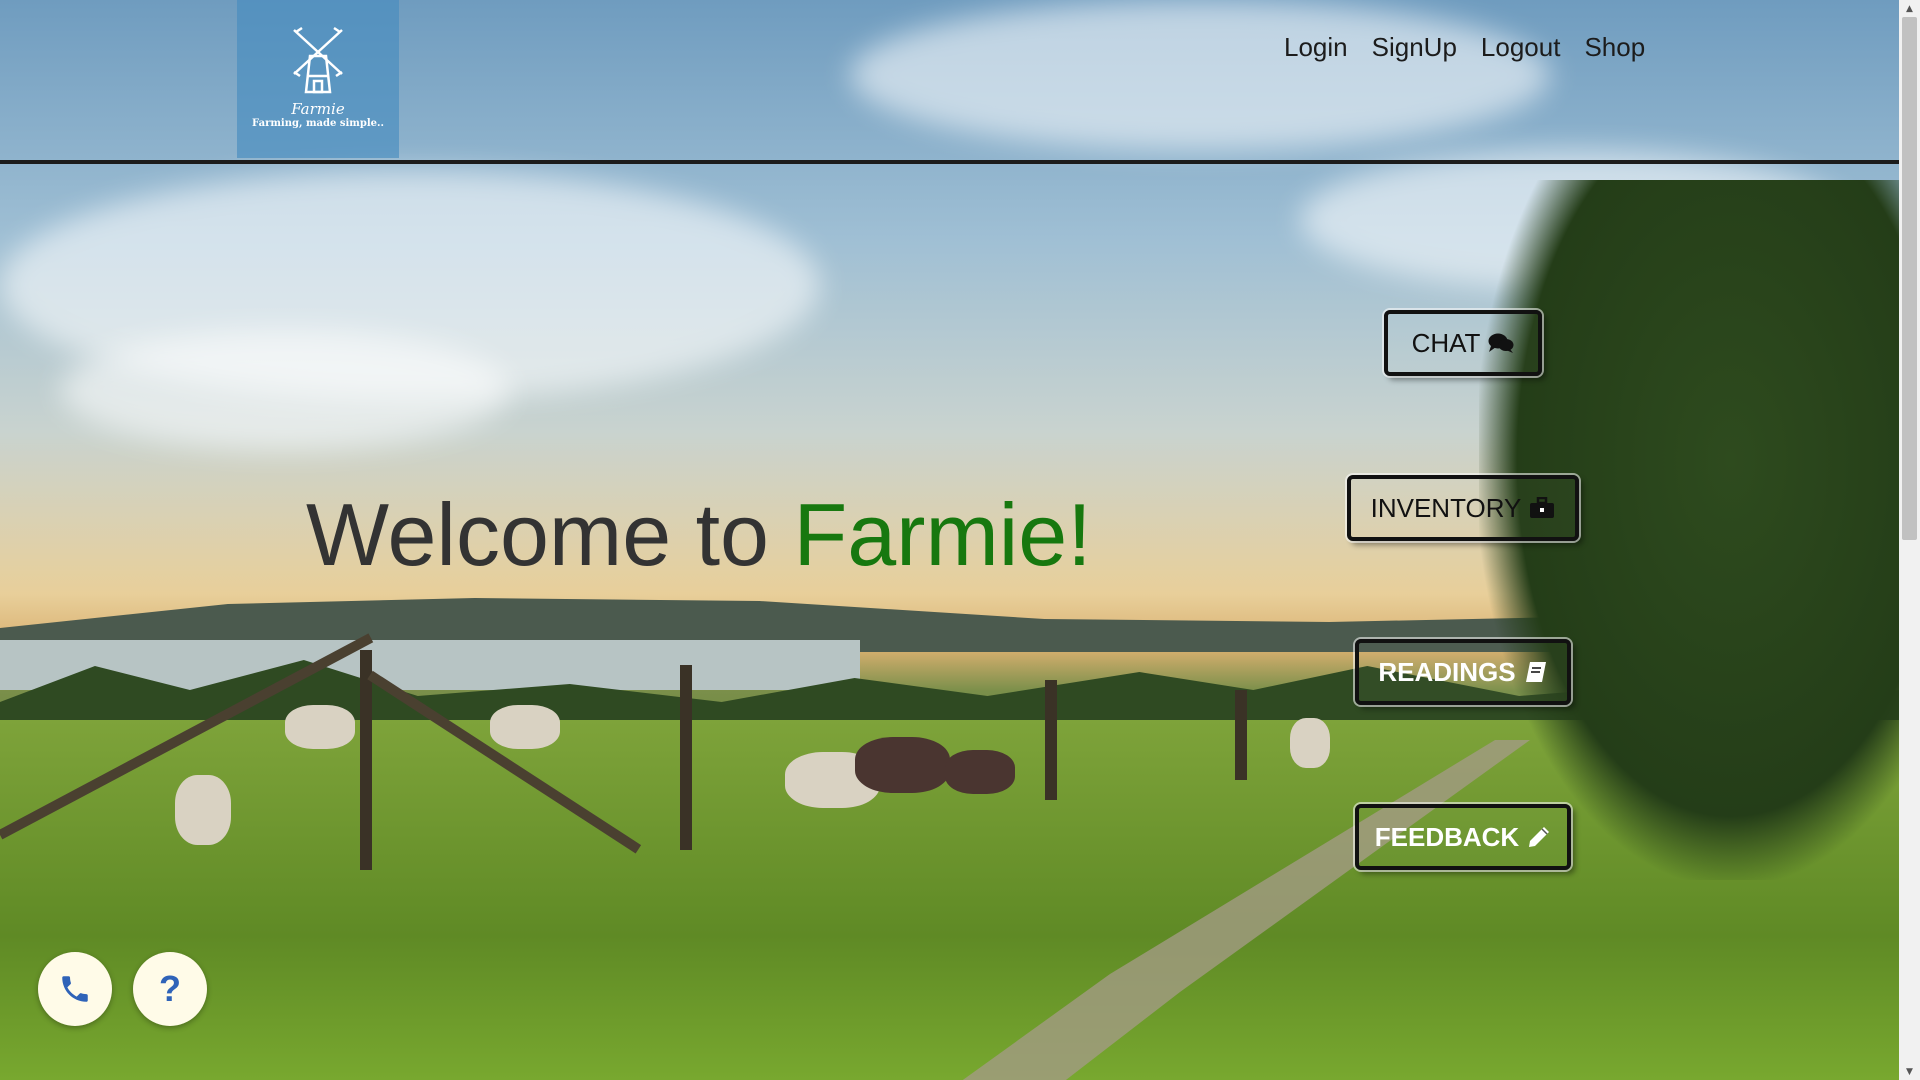  Describe the element at coordinates (942, 534) in the screenshot. I see `welcome-brand: Farmie!` at that location.